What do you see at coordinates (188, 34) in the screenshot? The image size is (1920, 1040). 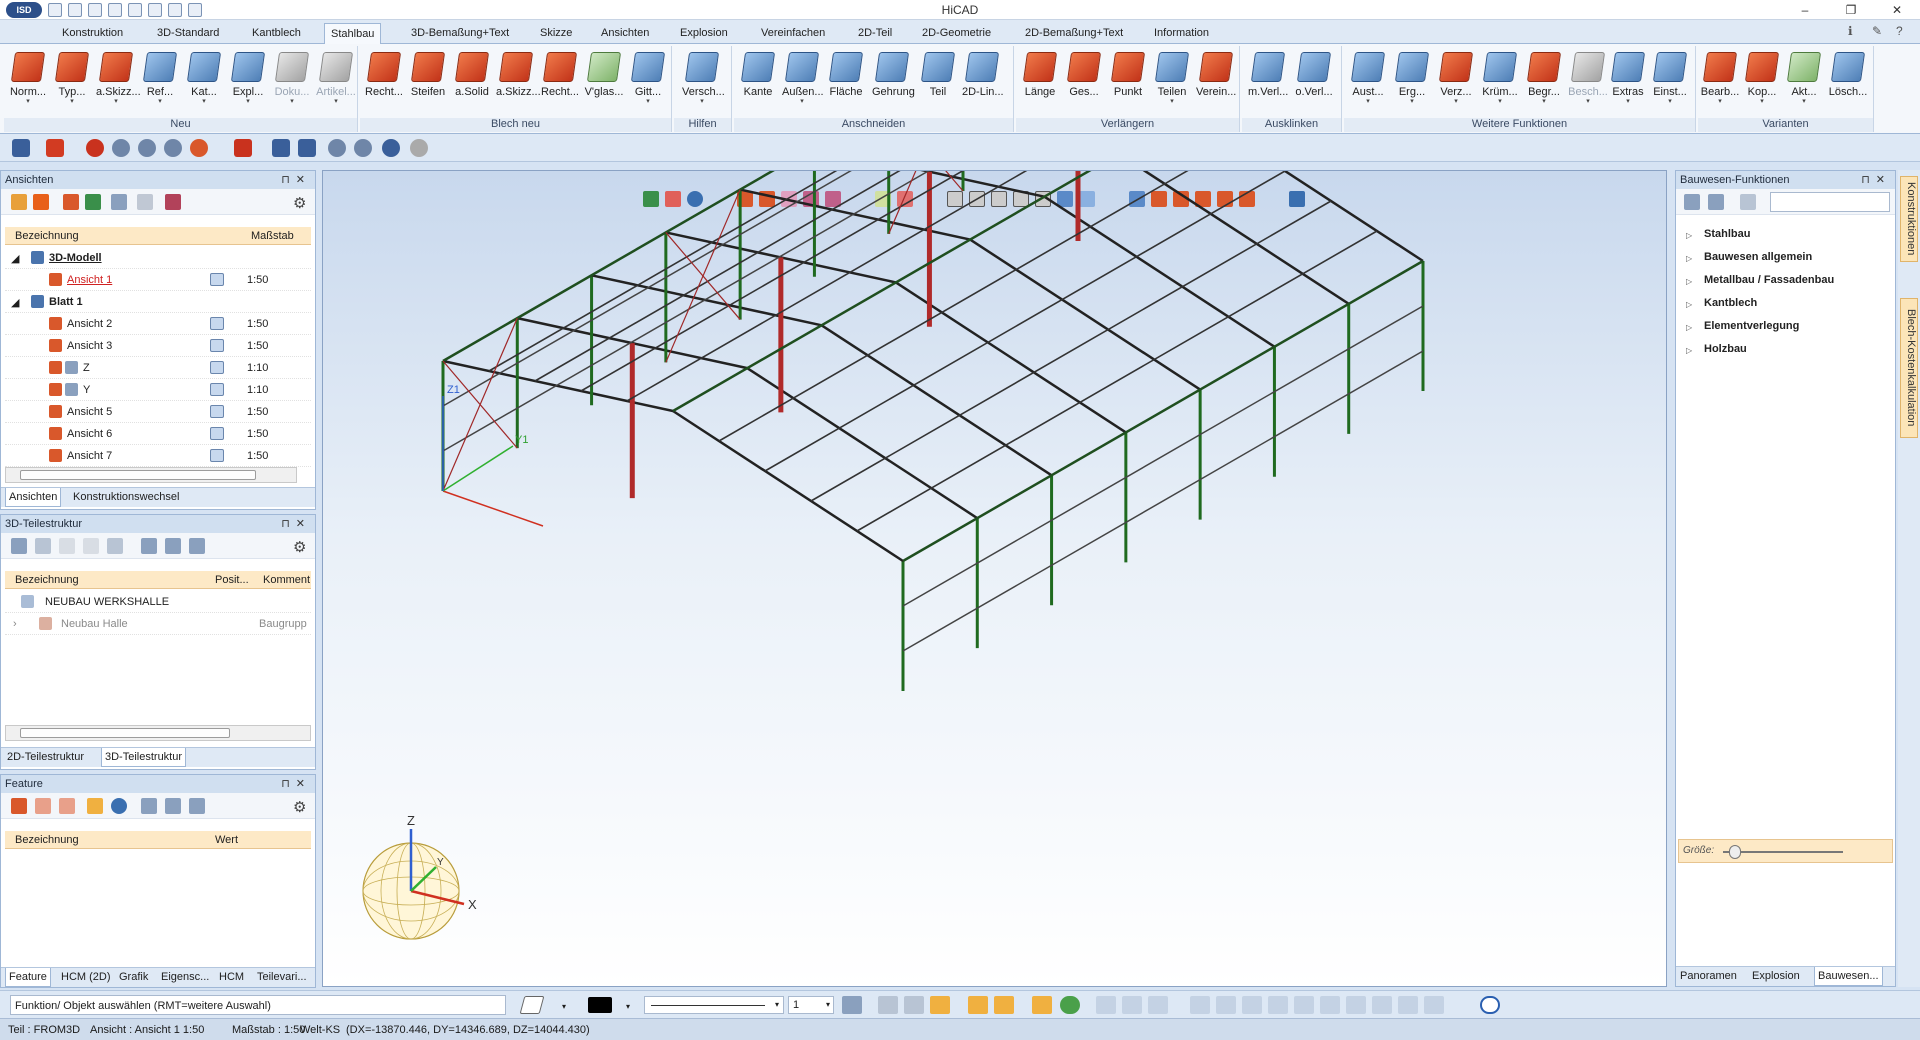 I see `tab-3d-standard: 3D-Standard` at bounding box center [188, 34].